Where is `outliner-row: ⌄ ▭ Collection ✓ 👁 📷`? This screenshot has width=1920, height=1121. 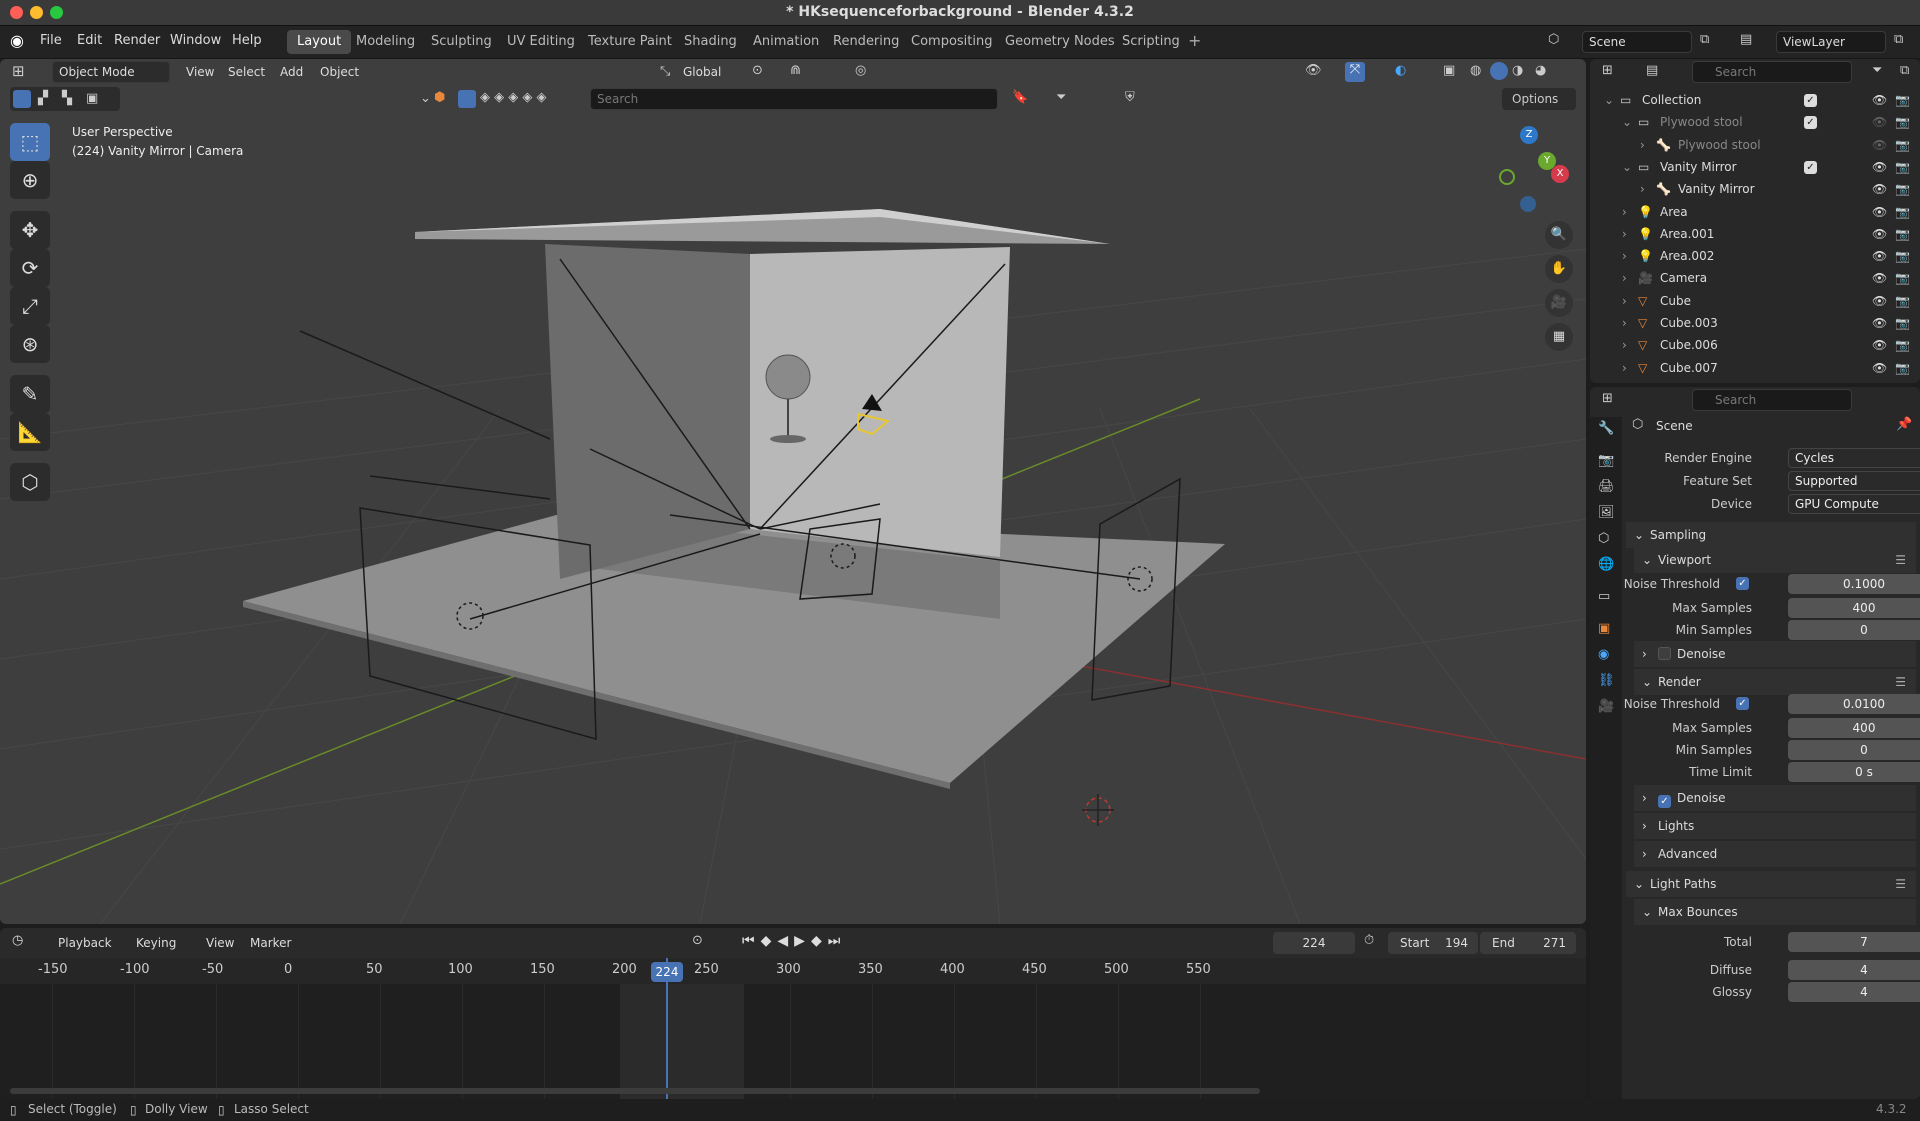
outliner-row: ⌄ ▭ Collection ✓ 👁 📷 is located at coordinates (1755, 100).